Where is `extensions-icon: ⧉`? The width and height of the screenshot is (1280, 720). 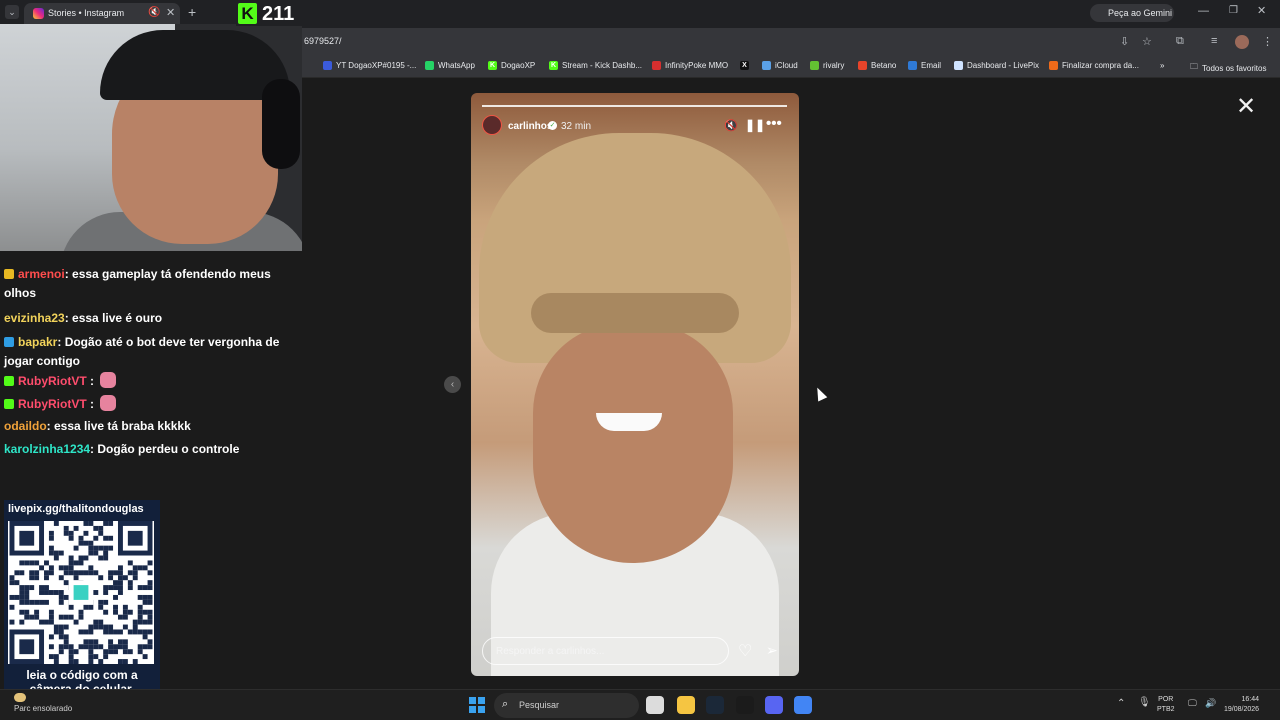 extensions-icon: ⧉ is located at coordinates (1180, 41).